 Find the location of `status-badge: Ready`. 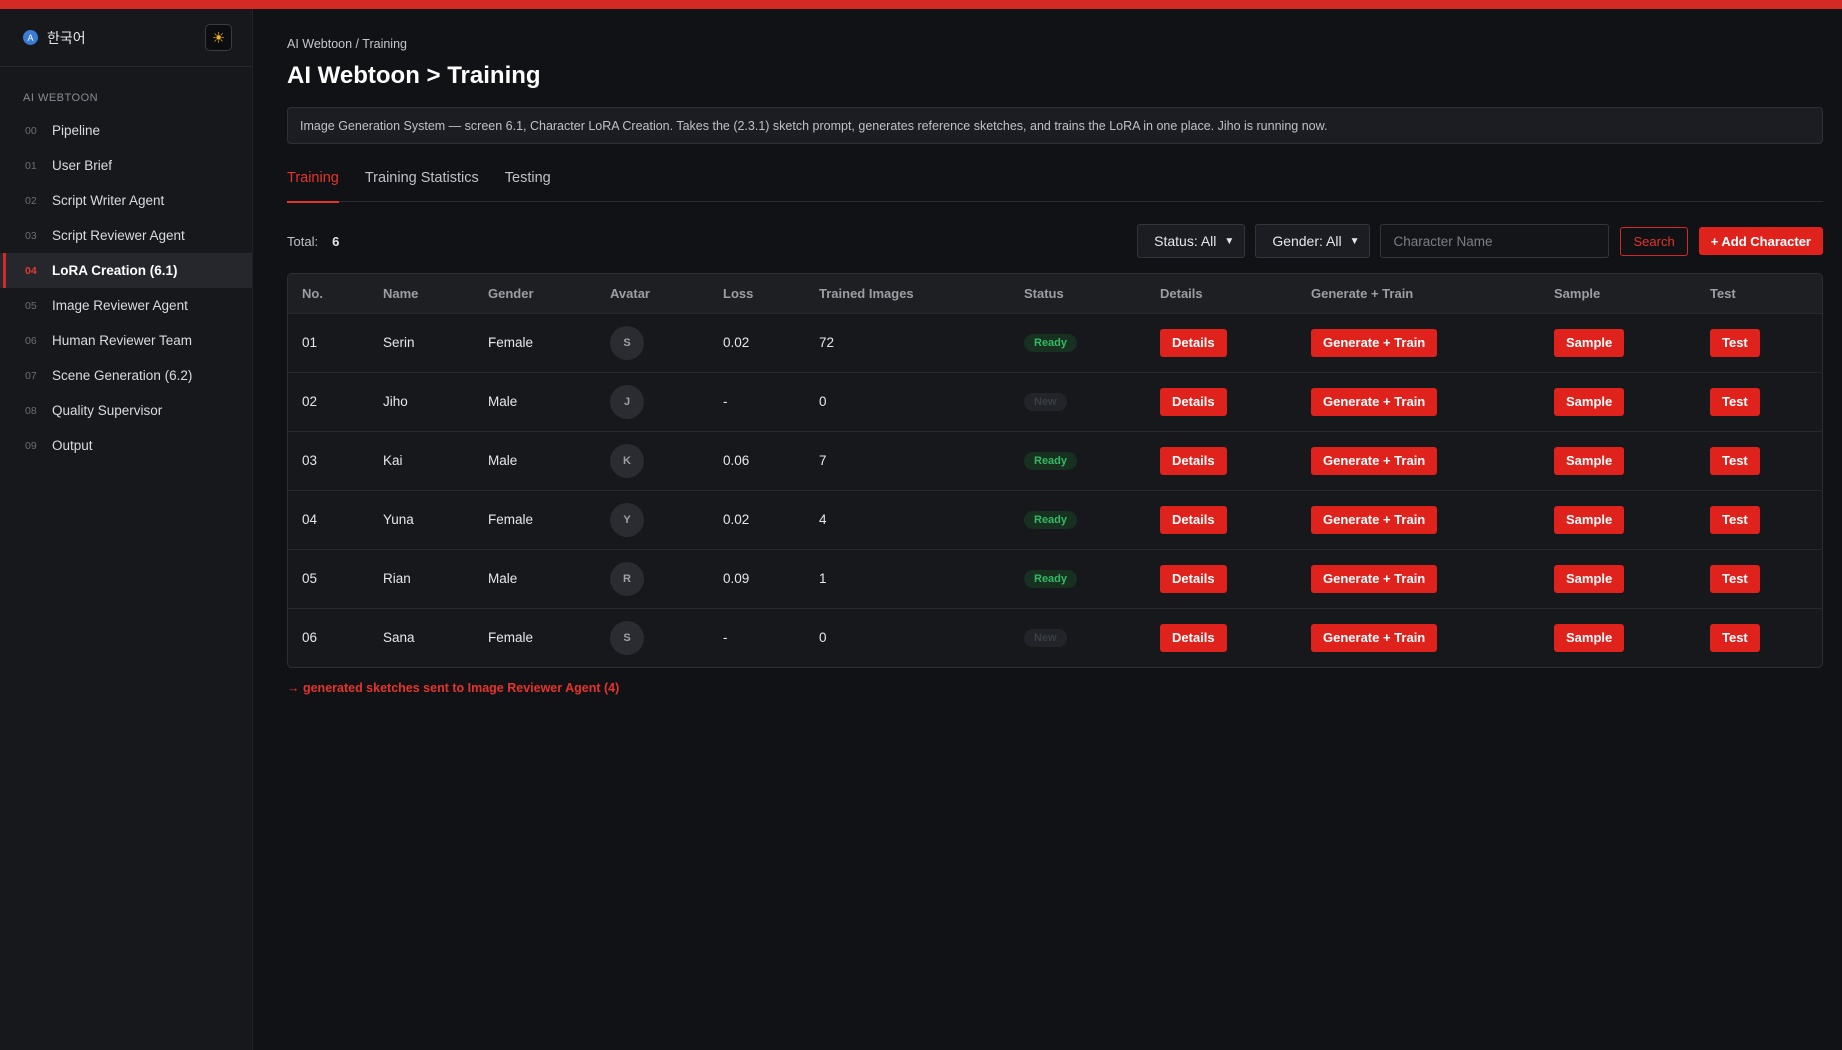

status-badge: Ready is located at coordinates (1051, 519).